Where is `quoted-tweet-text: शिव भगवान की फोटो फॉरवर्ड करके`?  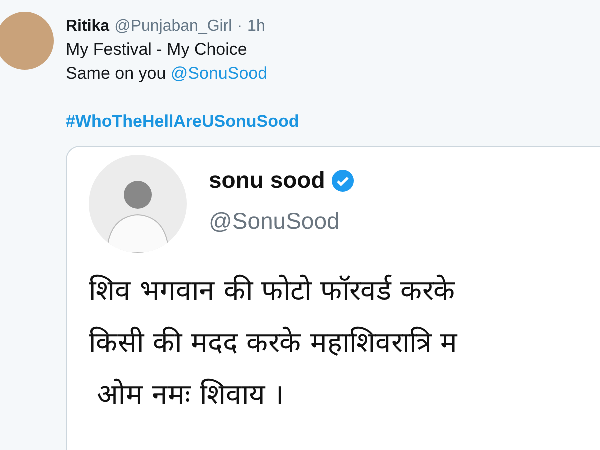
quoted-tweet-text: शिव भगवान की फोटो फॉरवर्ड करके is located at coordinates (273, 291).